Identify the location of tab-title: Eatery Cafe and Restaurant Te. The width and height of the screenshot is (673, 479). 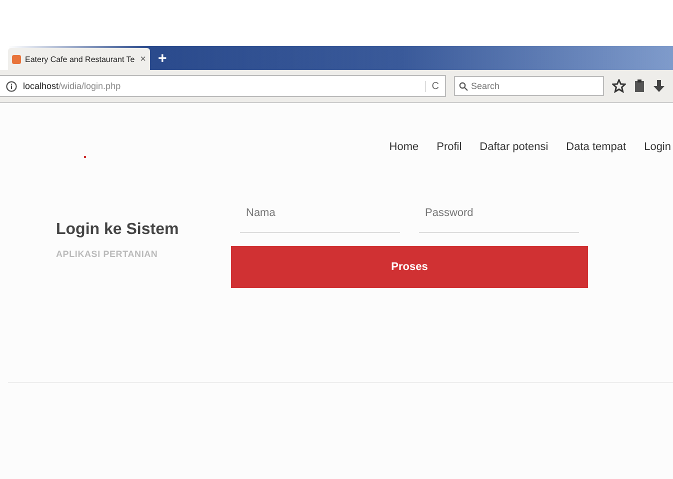
(80, 59).